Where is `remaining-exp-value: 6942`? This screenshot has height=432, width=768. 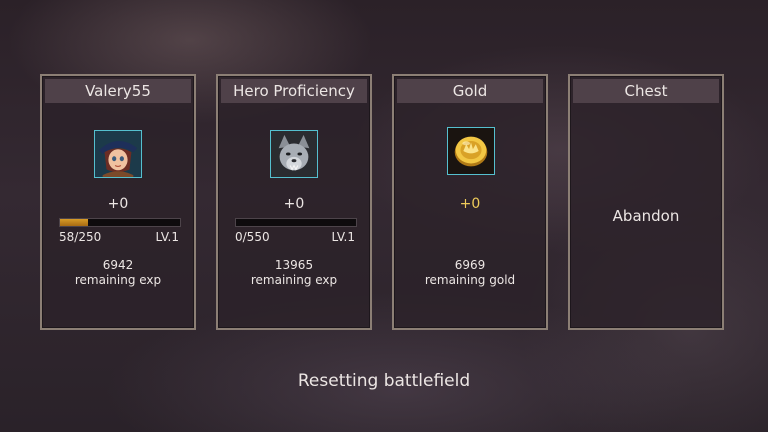 remaining-exp-value: 6942 is located at coordinates (118, 265).